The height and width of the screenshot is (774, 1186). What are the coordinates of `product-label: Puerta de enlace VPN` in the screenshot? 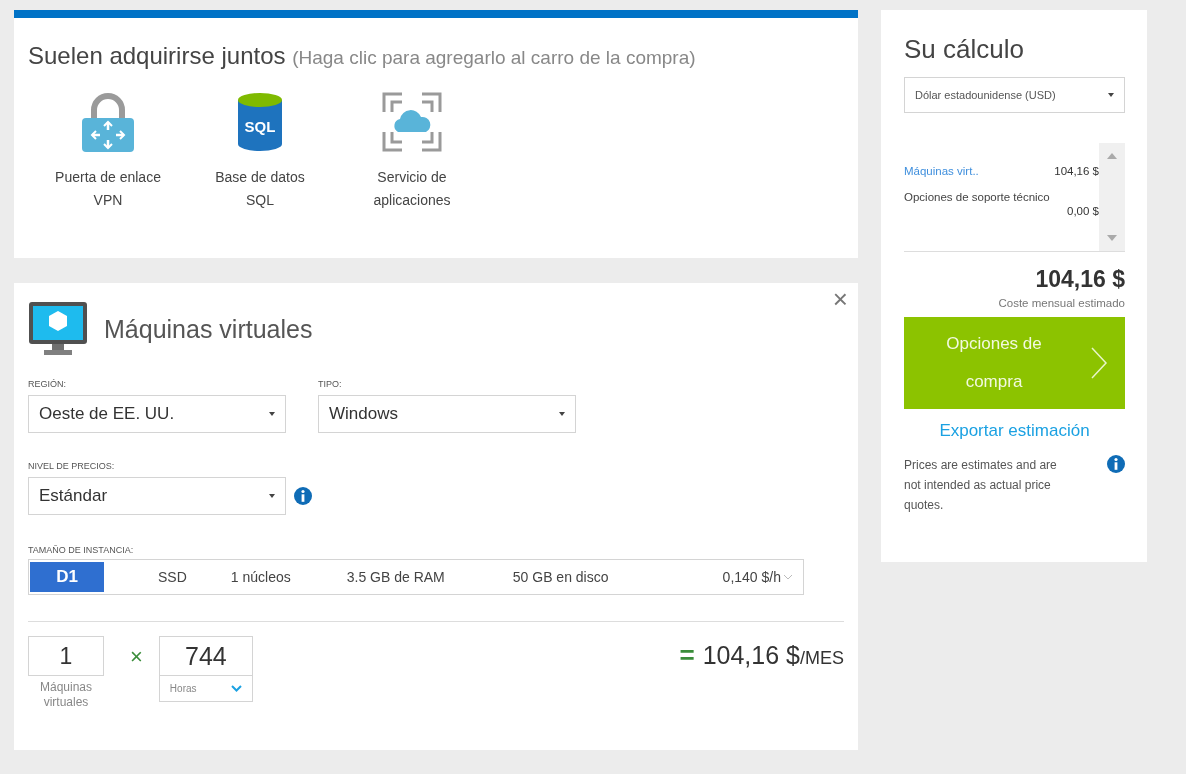 It's located at (108, 189).